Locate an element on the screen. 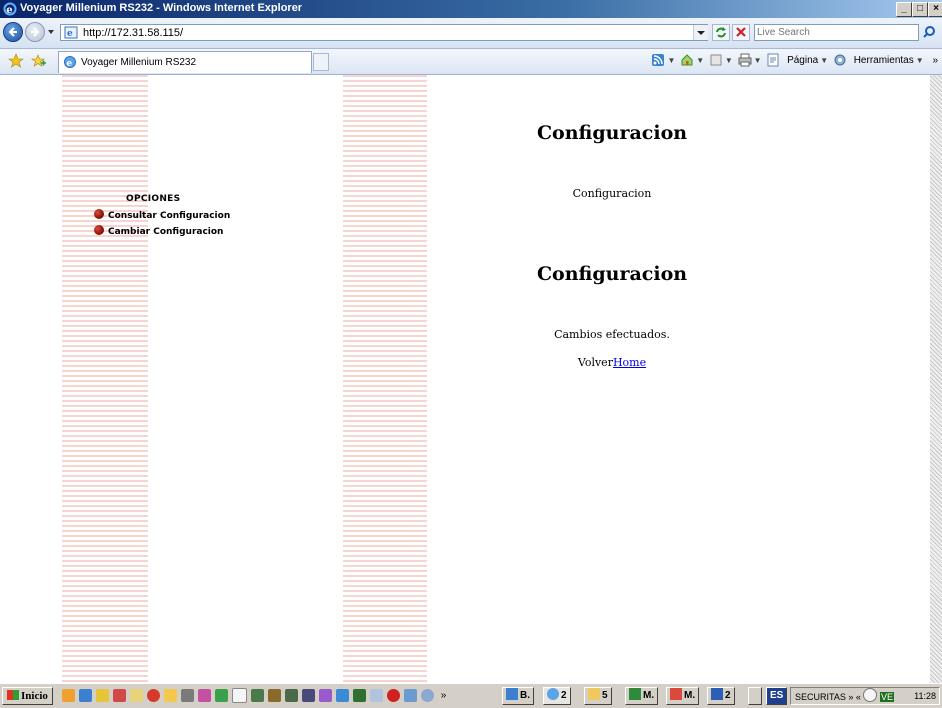 The image size is (942, 708). quicklaunch-overflow: » is located at coordinates (444, 695).